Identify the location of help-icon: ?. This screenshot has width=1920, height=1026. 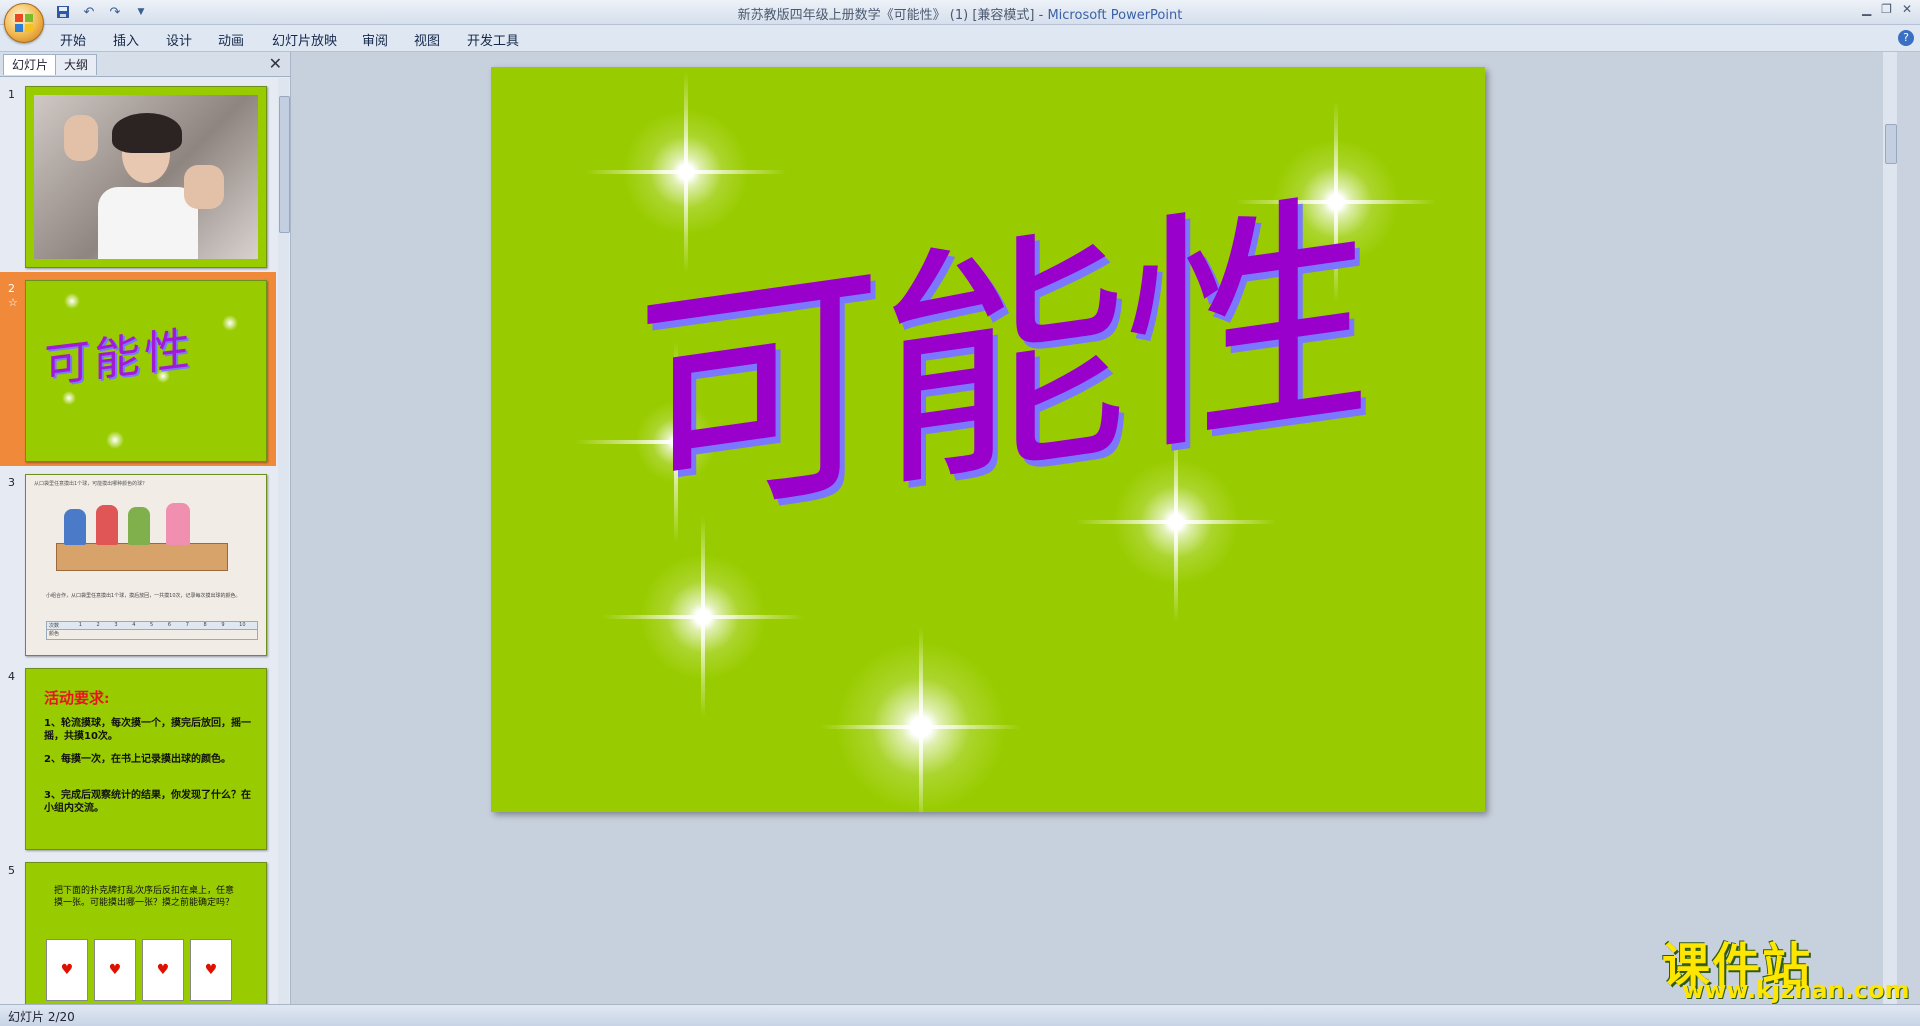
(1906, 38).